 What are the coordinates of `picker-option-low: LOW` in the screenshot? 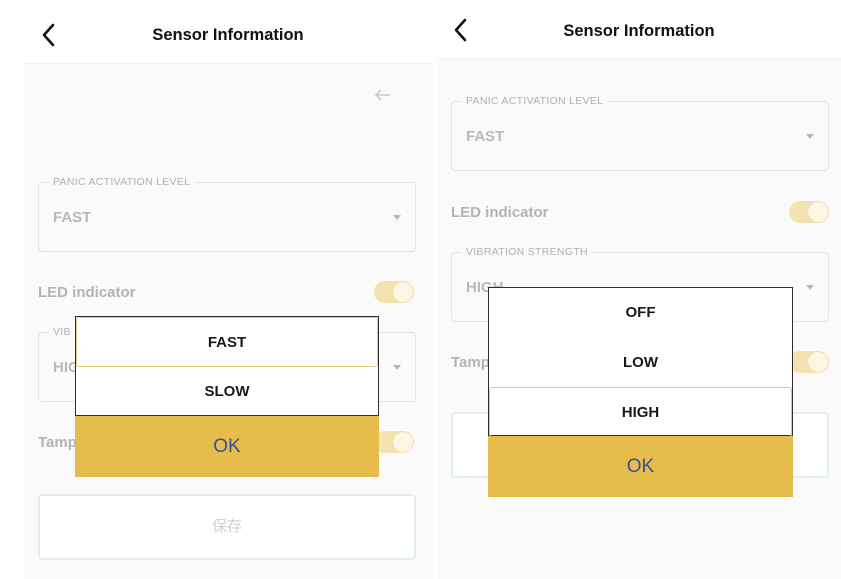 It's located at (640, 362).